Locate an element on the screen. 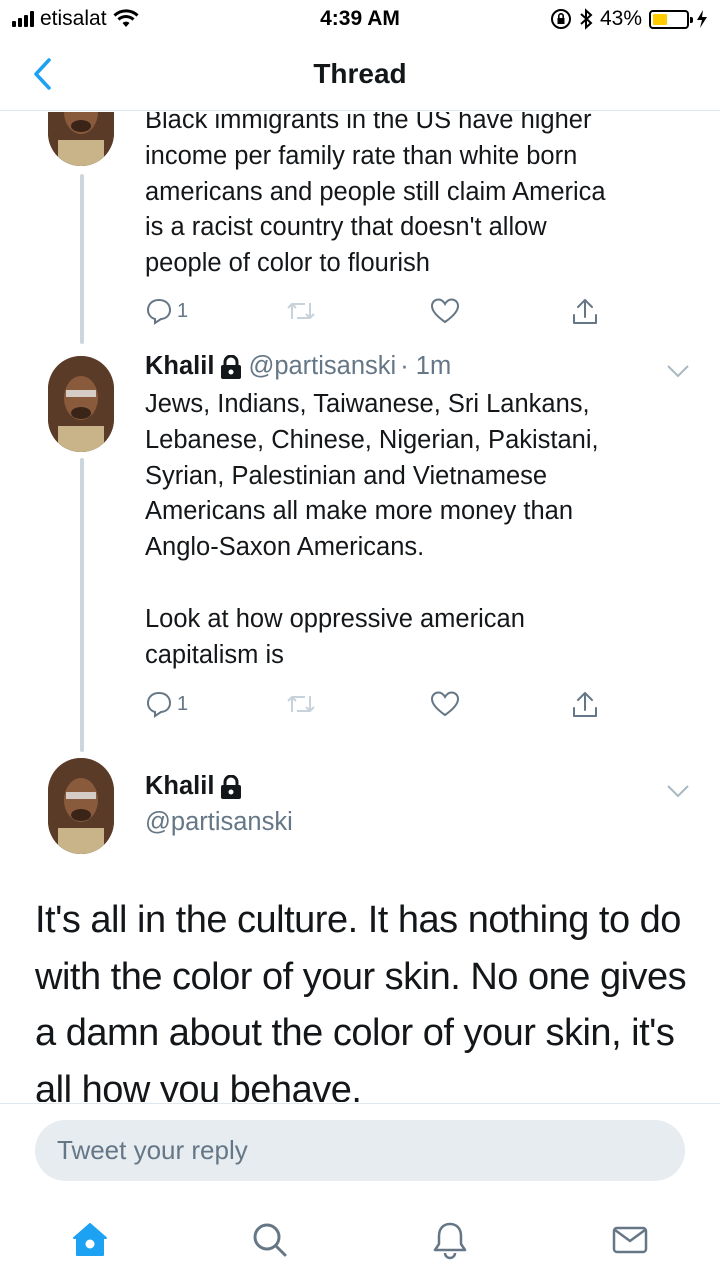  reply-bar is located at coordinates (360, 1150).